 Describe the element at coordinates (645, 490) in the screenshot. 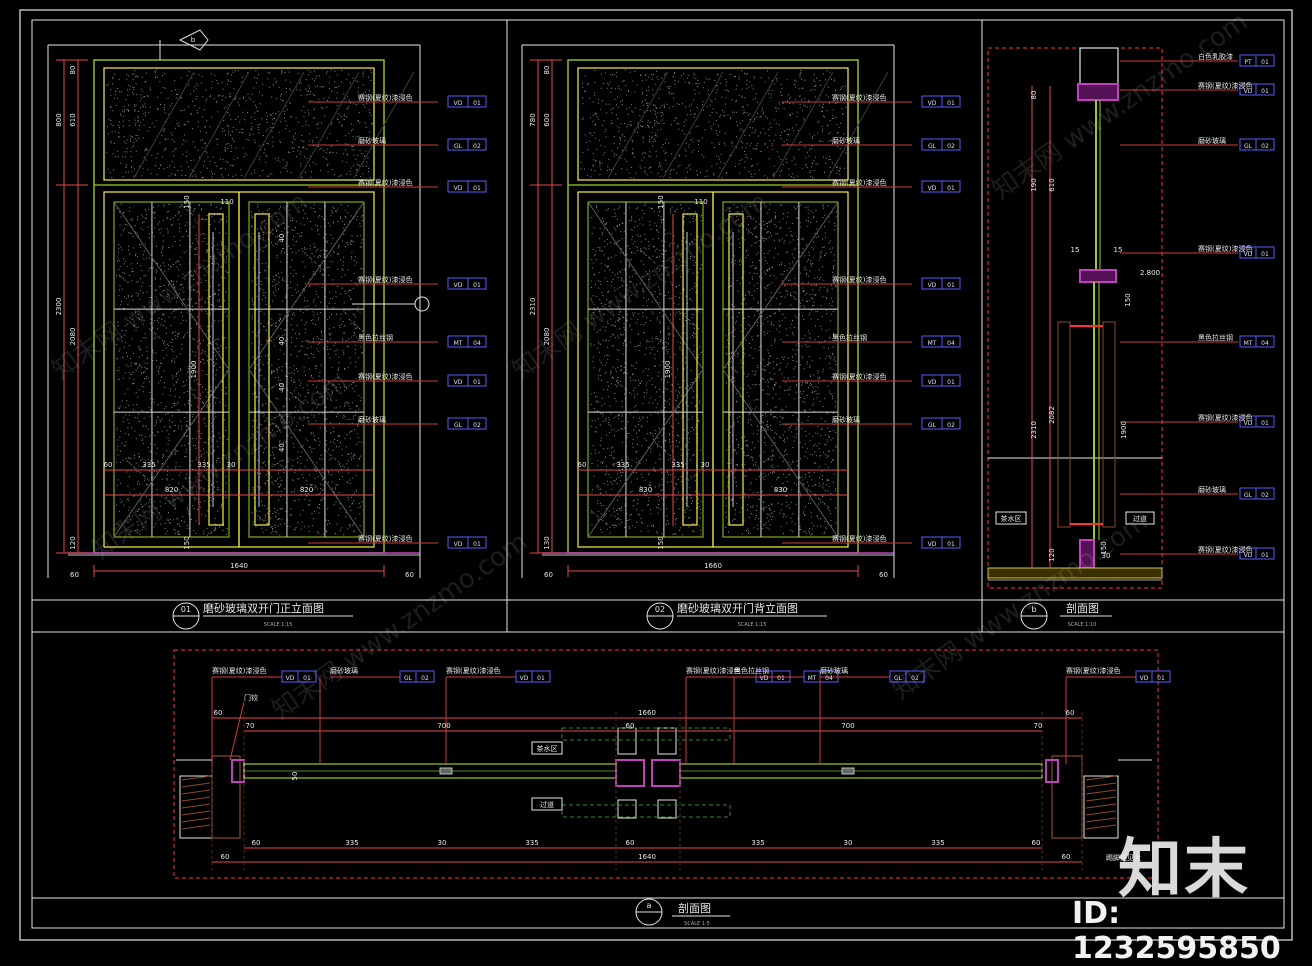

I see `dimension-text: 830` at that location.